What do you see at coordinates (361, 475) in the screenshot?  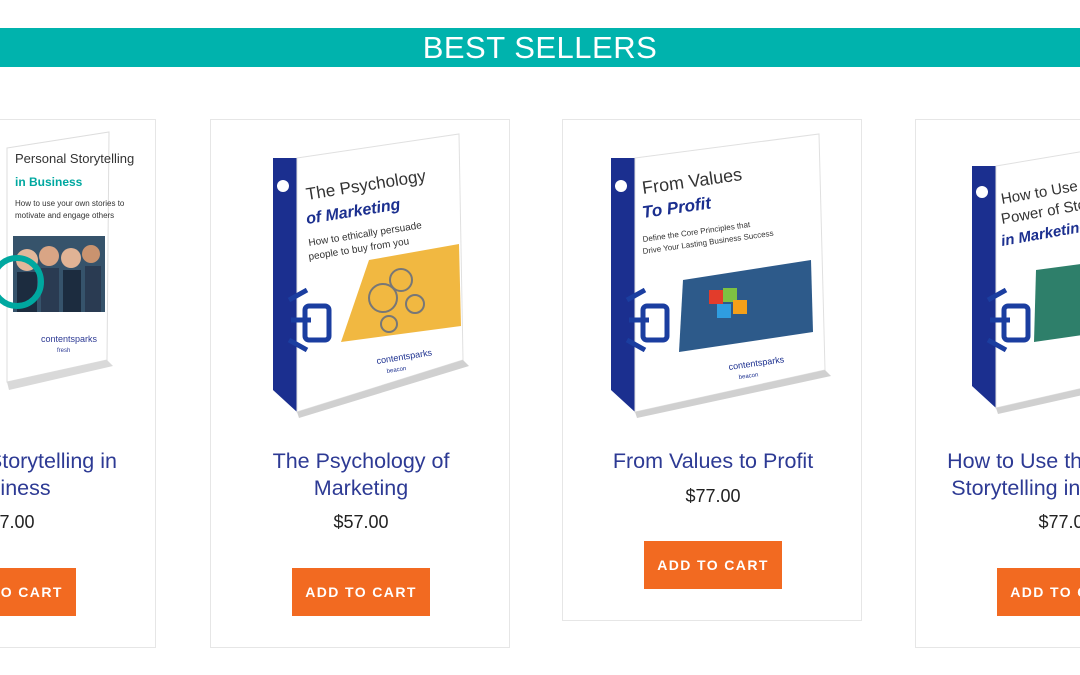 I see `product-title: The Psychology of Marketing` at bounding box center [361, 475].